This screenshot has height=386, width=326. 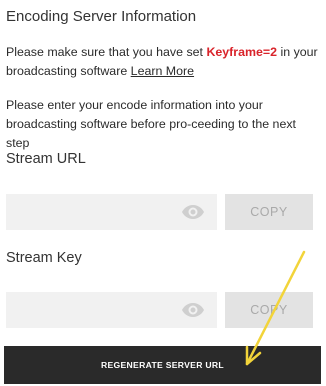 I want to click on copy-stream-url-button: COPY, so click(x=269, y=212).